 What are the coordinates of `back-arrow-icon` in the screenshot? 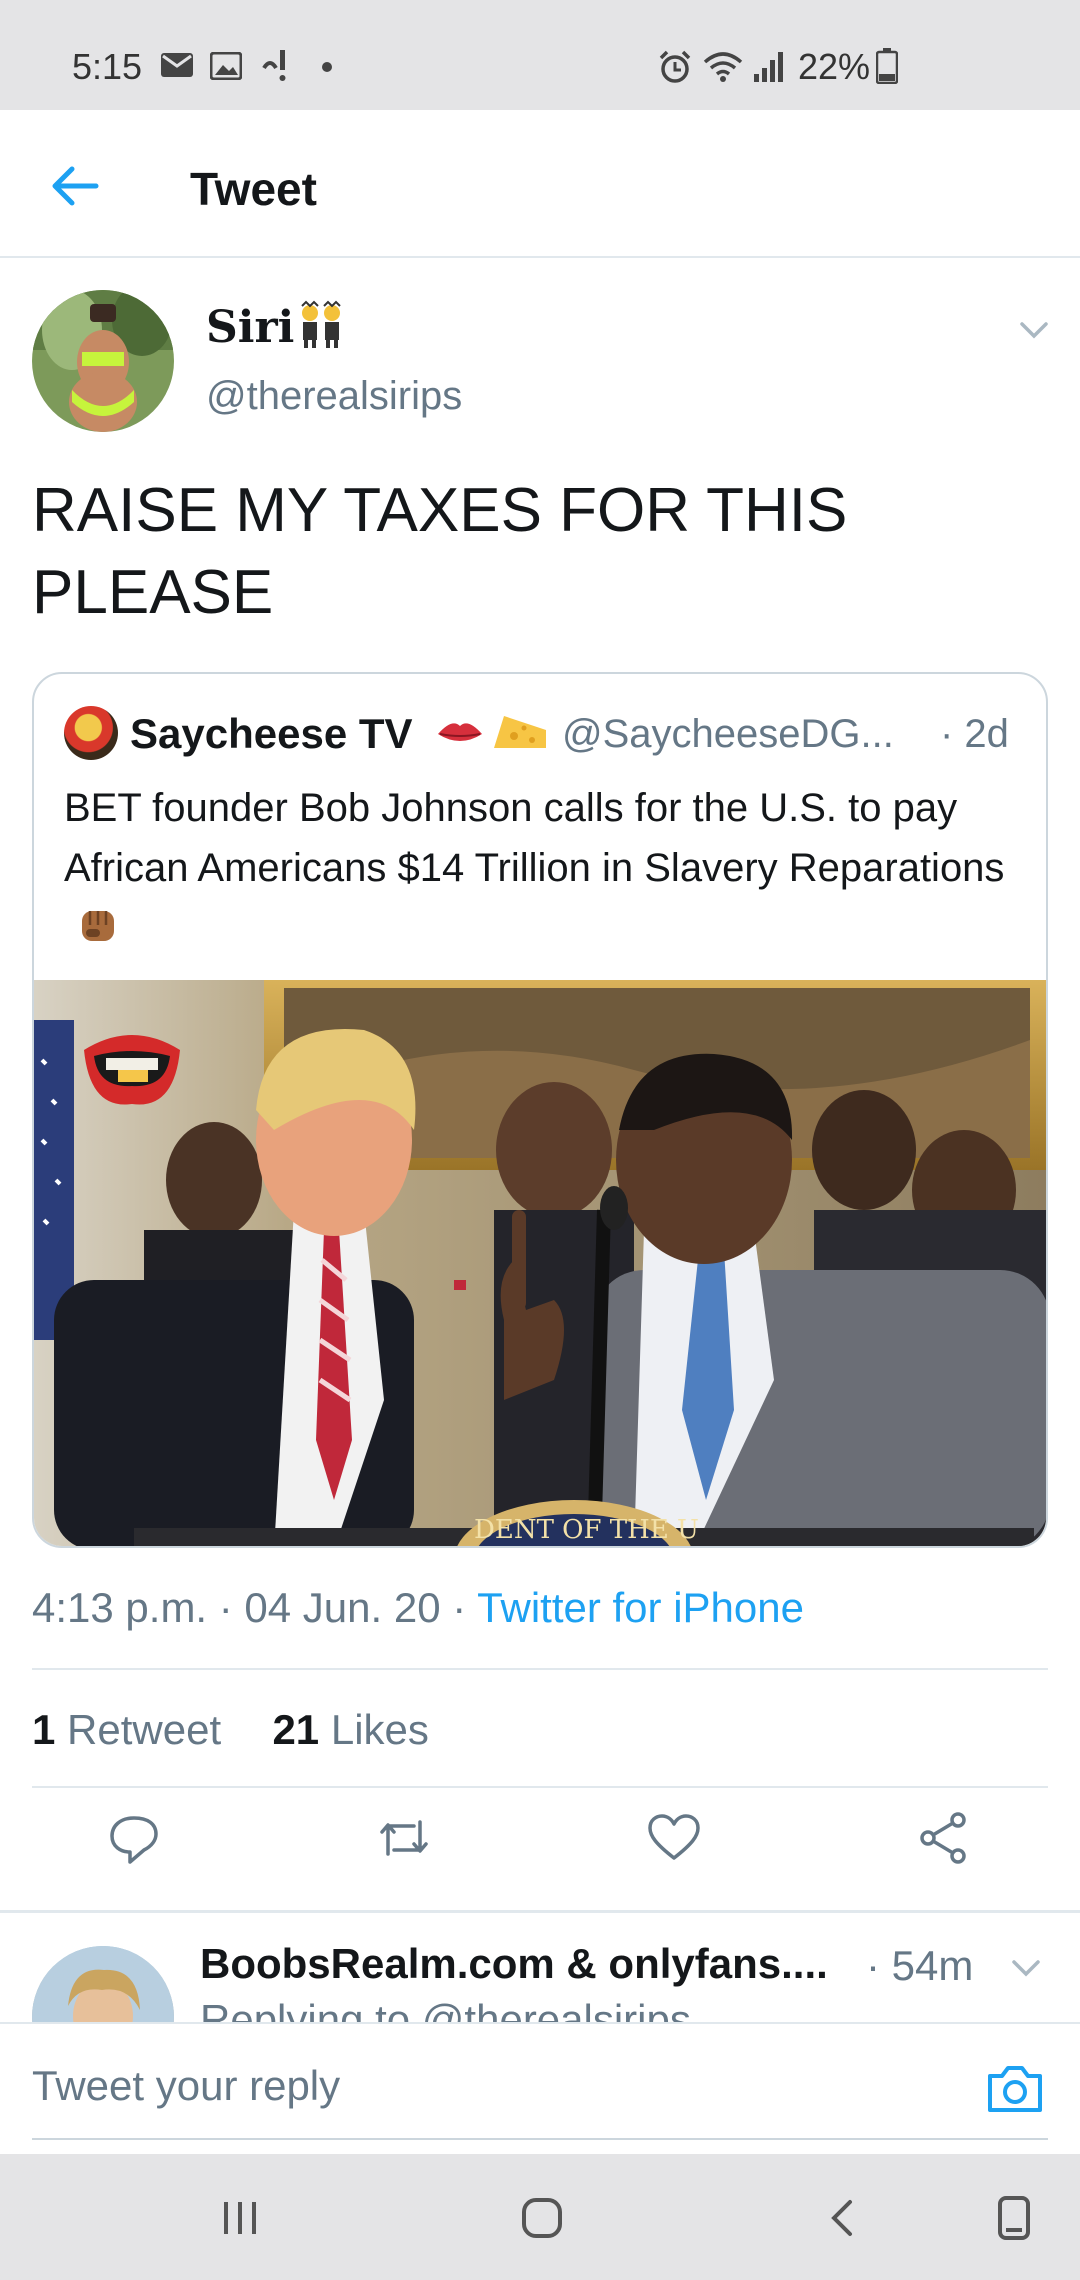 It's located at (74, 186).